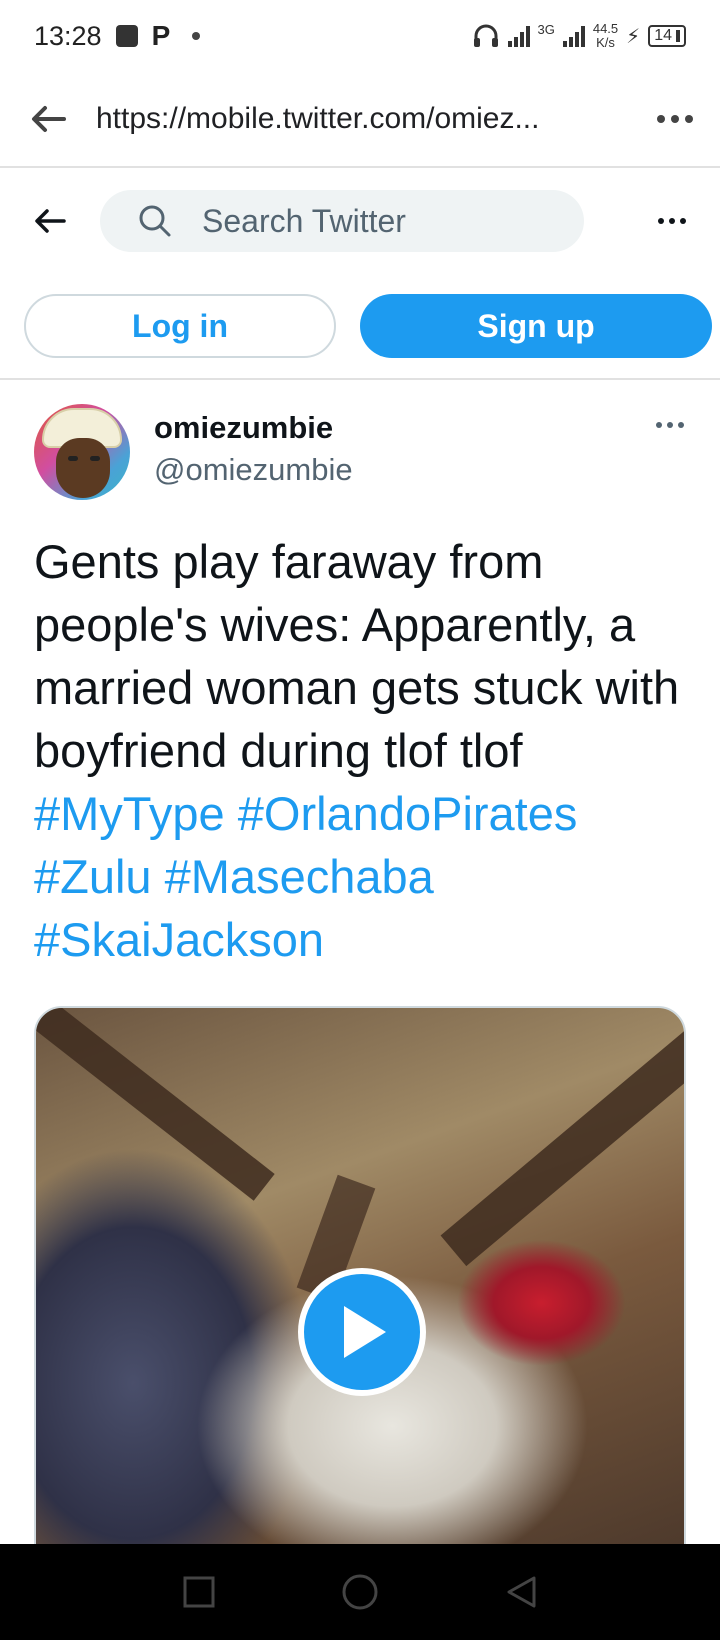  Describe the element at coordinates (180, 326) in the screenshot. I see `login-button: Log in` at that location.